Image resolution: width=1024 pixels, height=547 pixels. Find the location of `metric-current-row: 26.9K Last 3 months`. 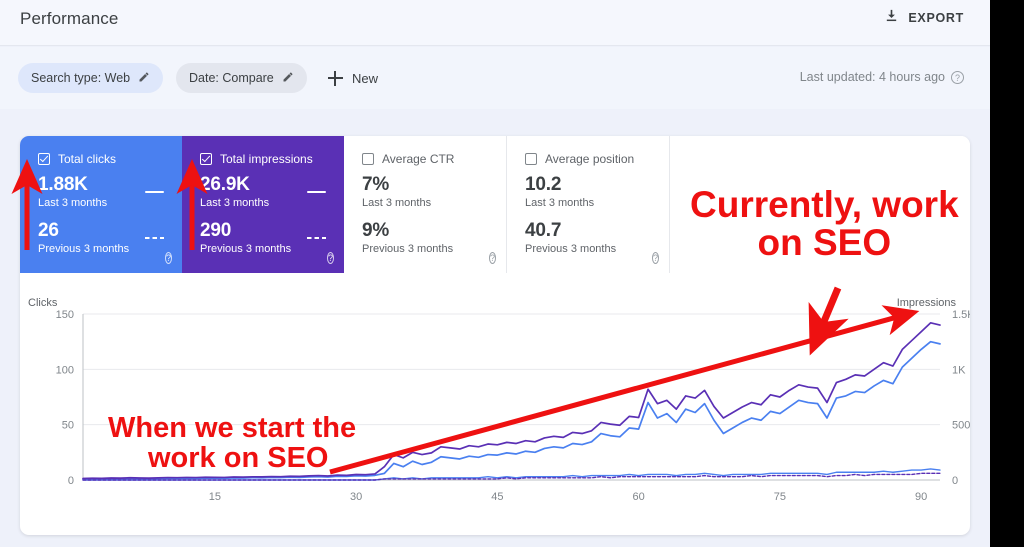

metric-current-row: 26.9K Last 3 months is located at coordinates (265, 192).